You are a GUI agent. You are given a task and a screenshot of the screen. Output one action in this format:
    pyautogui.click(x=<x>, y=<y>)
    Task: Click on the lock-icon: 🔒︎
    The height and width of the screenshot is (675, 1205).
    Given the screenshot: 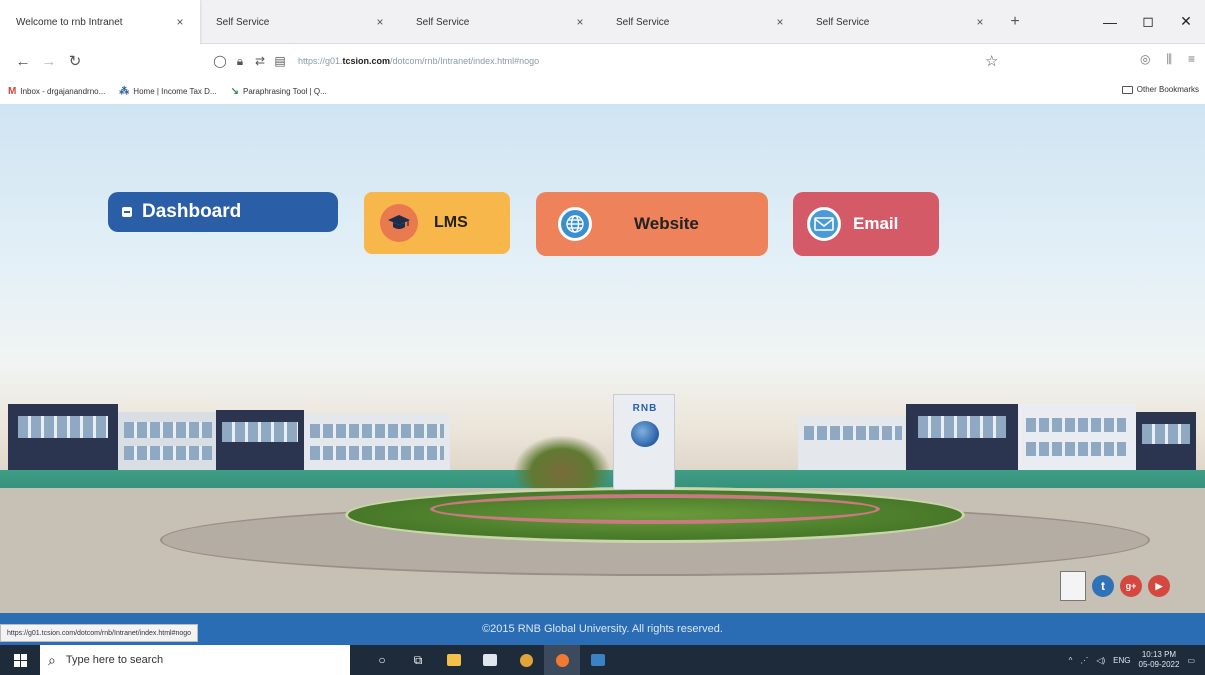 What is the action you would take?
    pyautogui.click(x=240, y=61)
    